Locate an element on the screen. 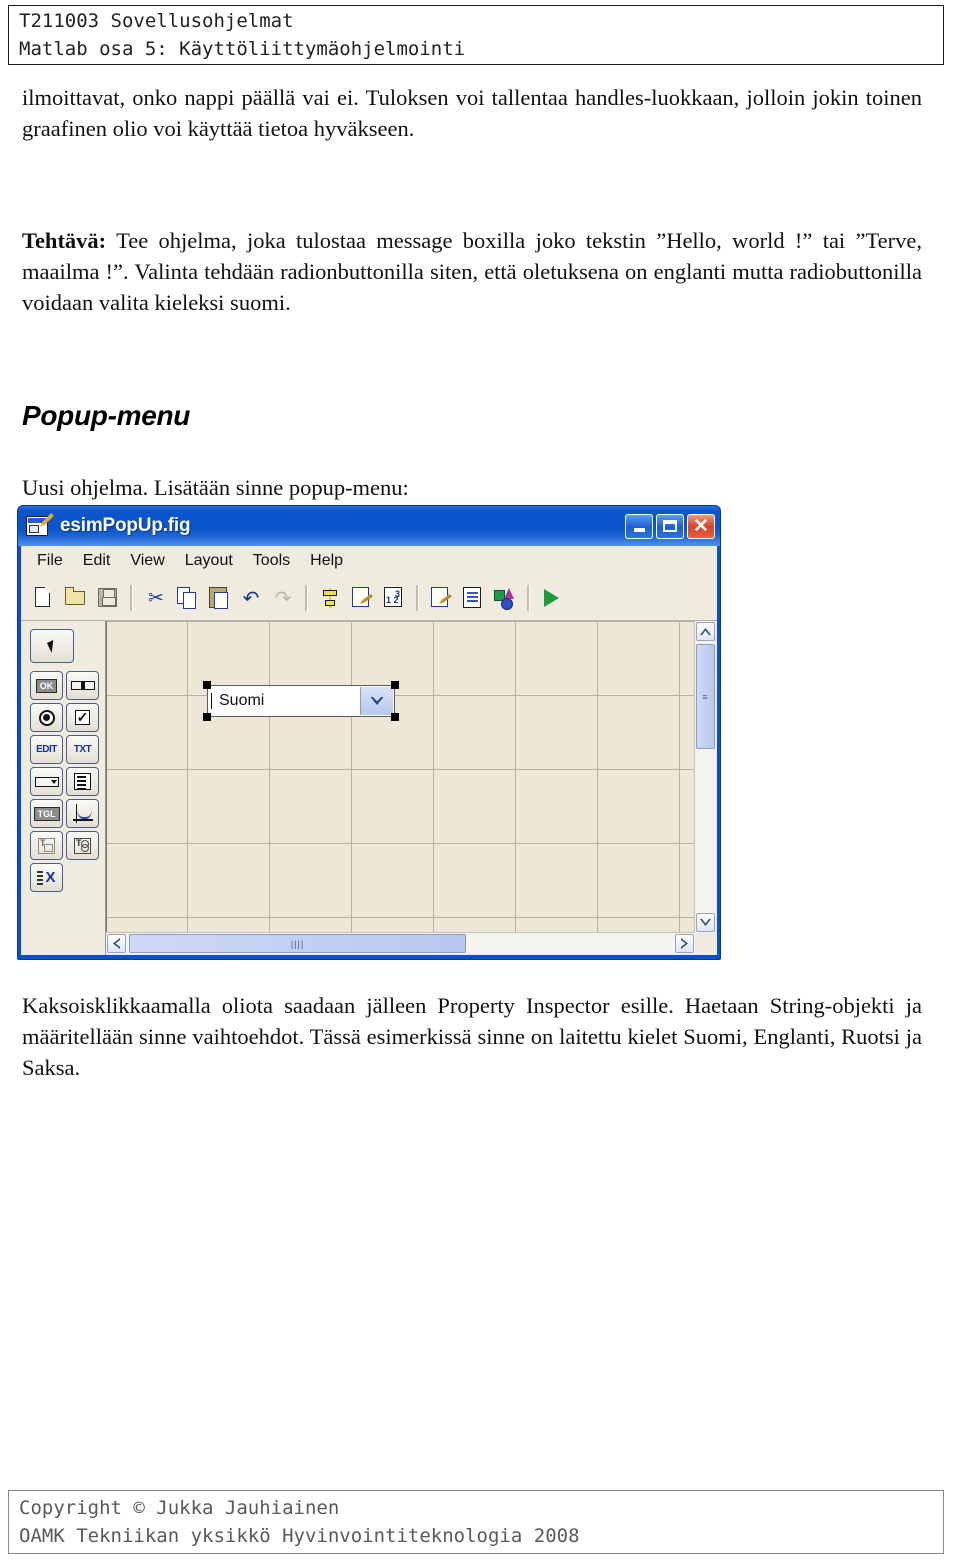  popup-menu-control: Suomi is located at coordinates (301, 701).